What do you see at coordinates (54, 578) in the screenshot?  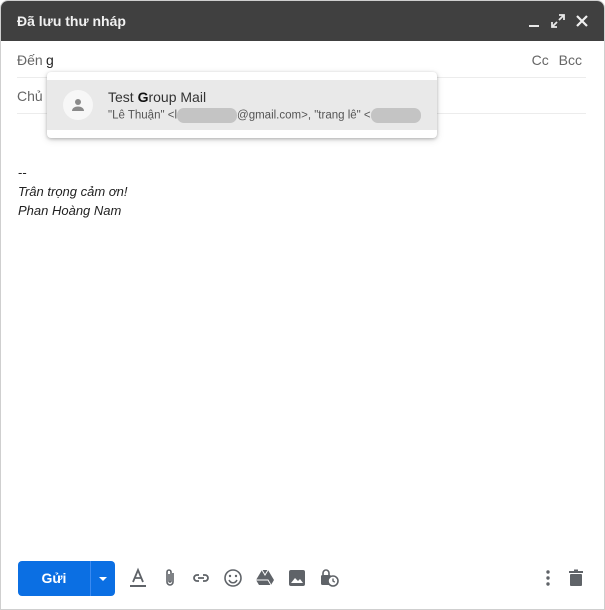 I see `send-button: Gửi` at bounding box center [54, 578].